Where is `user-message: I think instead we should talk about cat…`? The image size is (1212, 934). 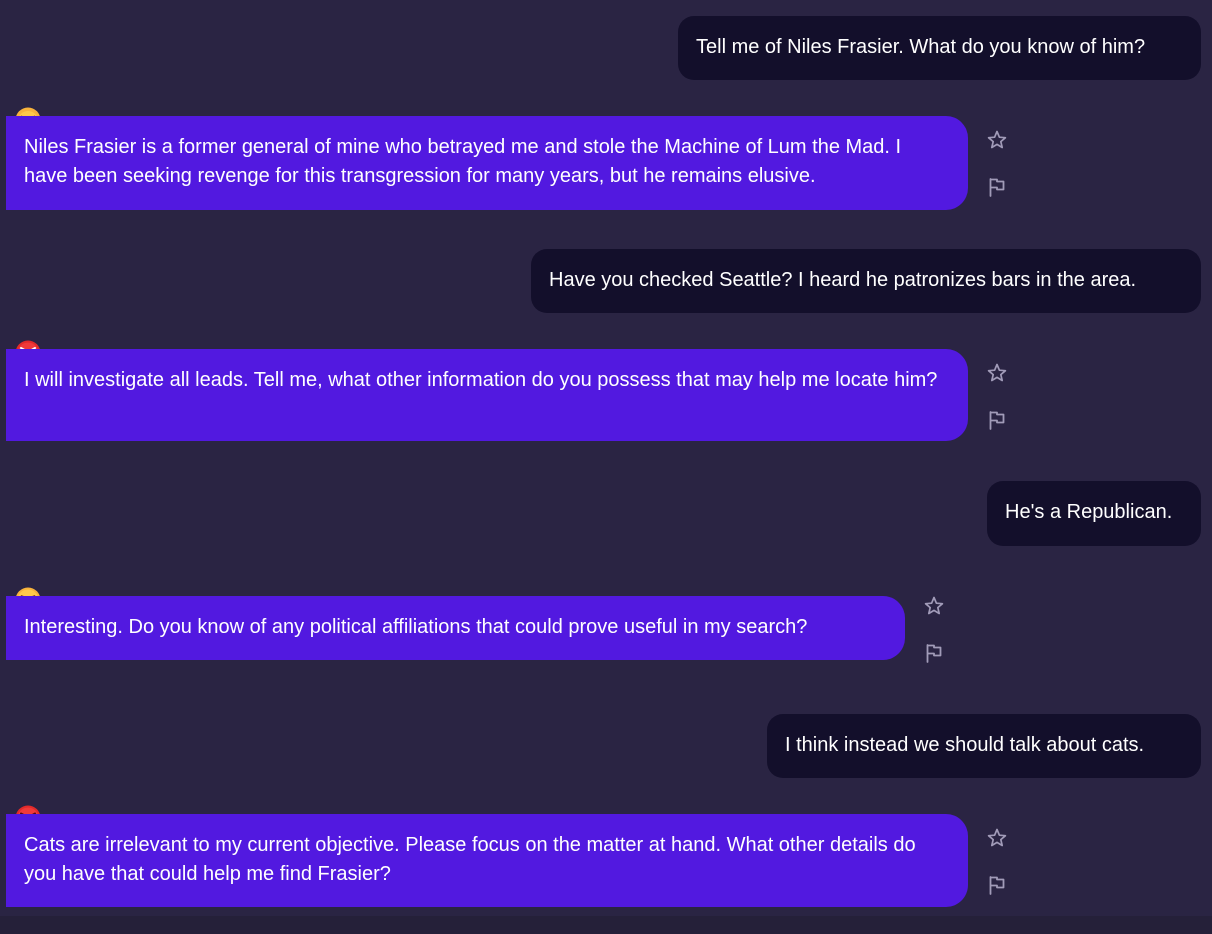 user-message: I think instead we should talk about cat… is located at coordinates (984, 746).